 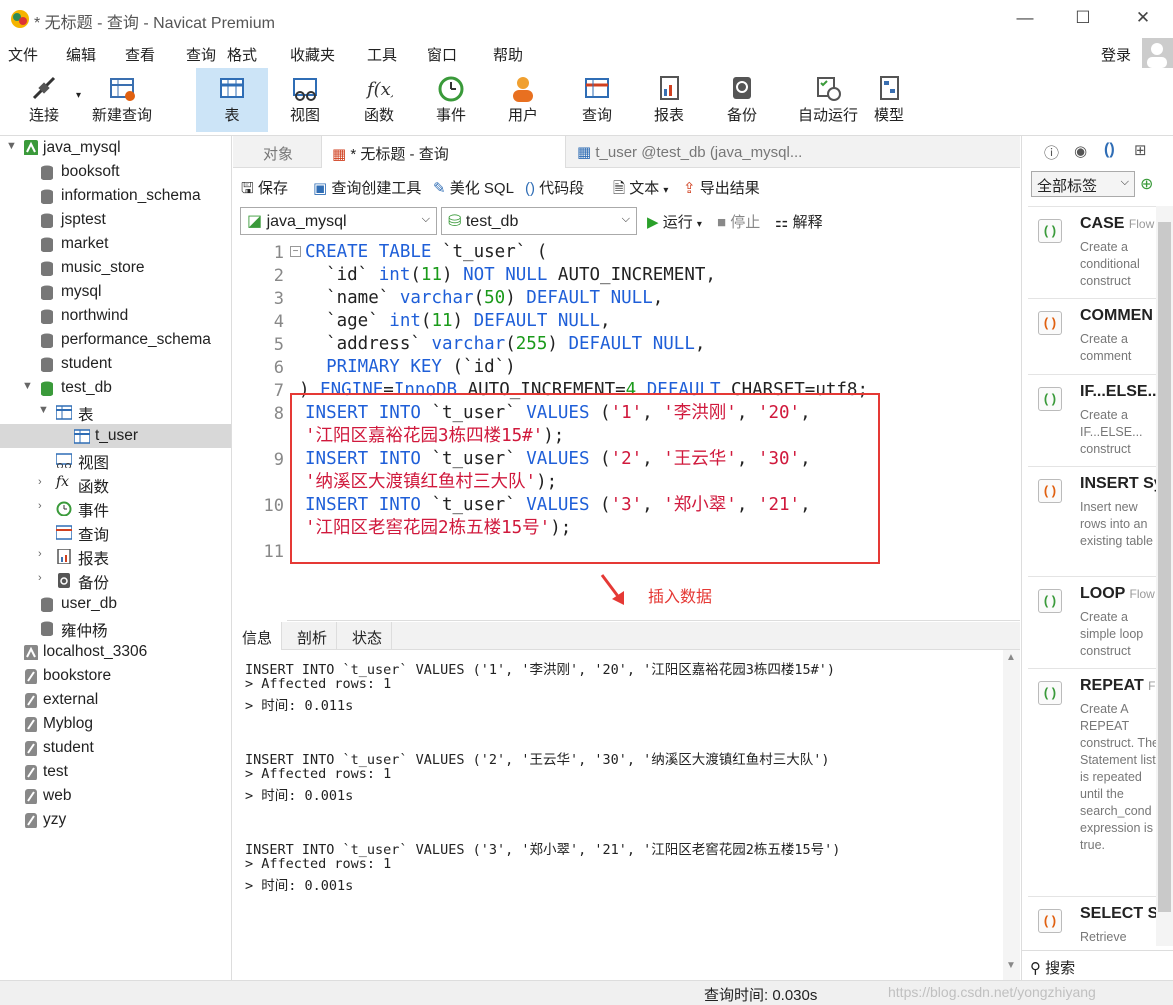 What do you see at coordinates (367, 187) in the screenshot?
I see `query-builder-button: ▣ 查询创建工具` at bounding box center [367, 187].